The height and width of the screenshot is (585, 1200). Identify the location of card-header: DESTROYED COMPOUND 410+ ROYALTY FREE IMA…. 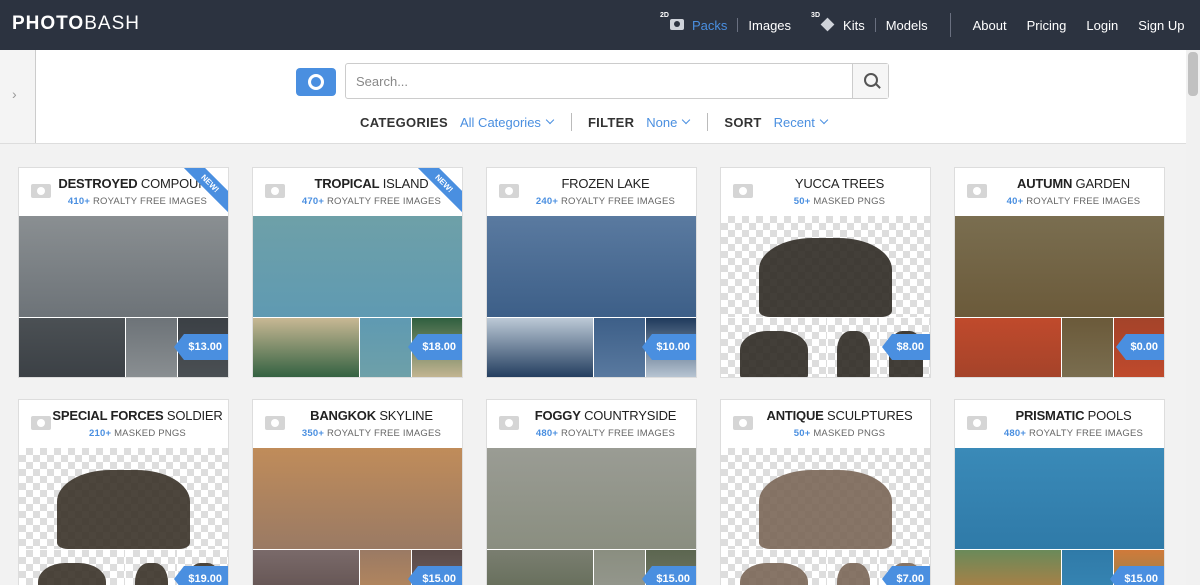
(123, 193).